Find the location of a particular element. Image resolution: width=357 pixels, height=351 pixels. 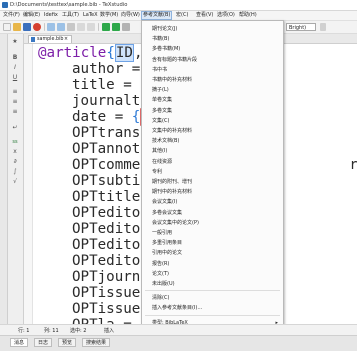

tab-log: 日志 is located at coordinates (43, 342).